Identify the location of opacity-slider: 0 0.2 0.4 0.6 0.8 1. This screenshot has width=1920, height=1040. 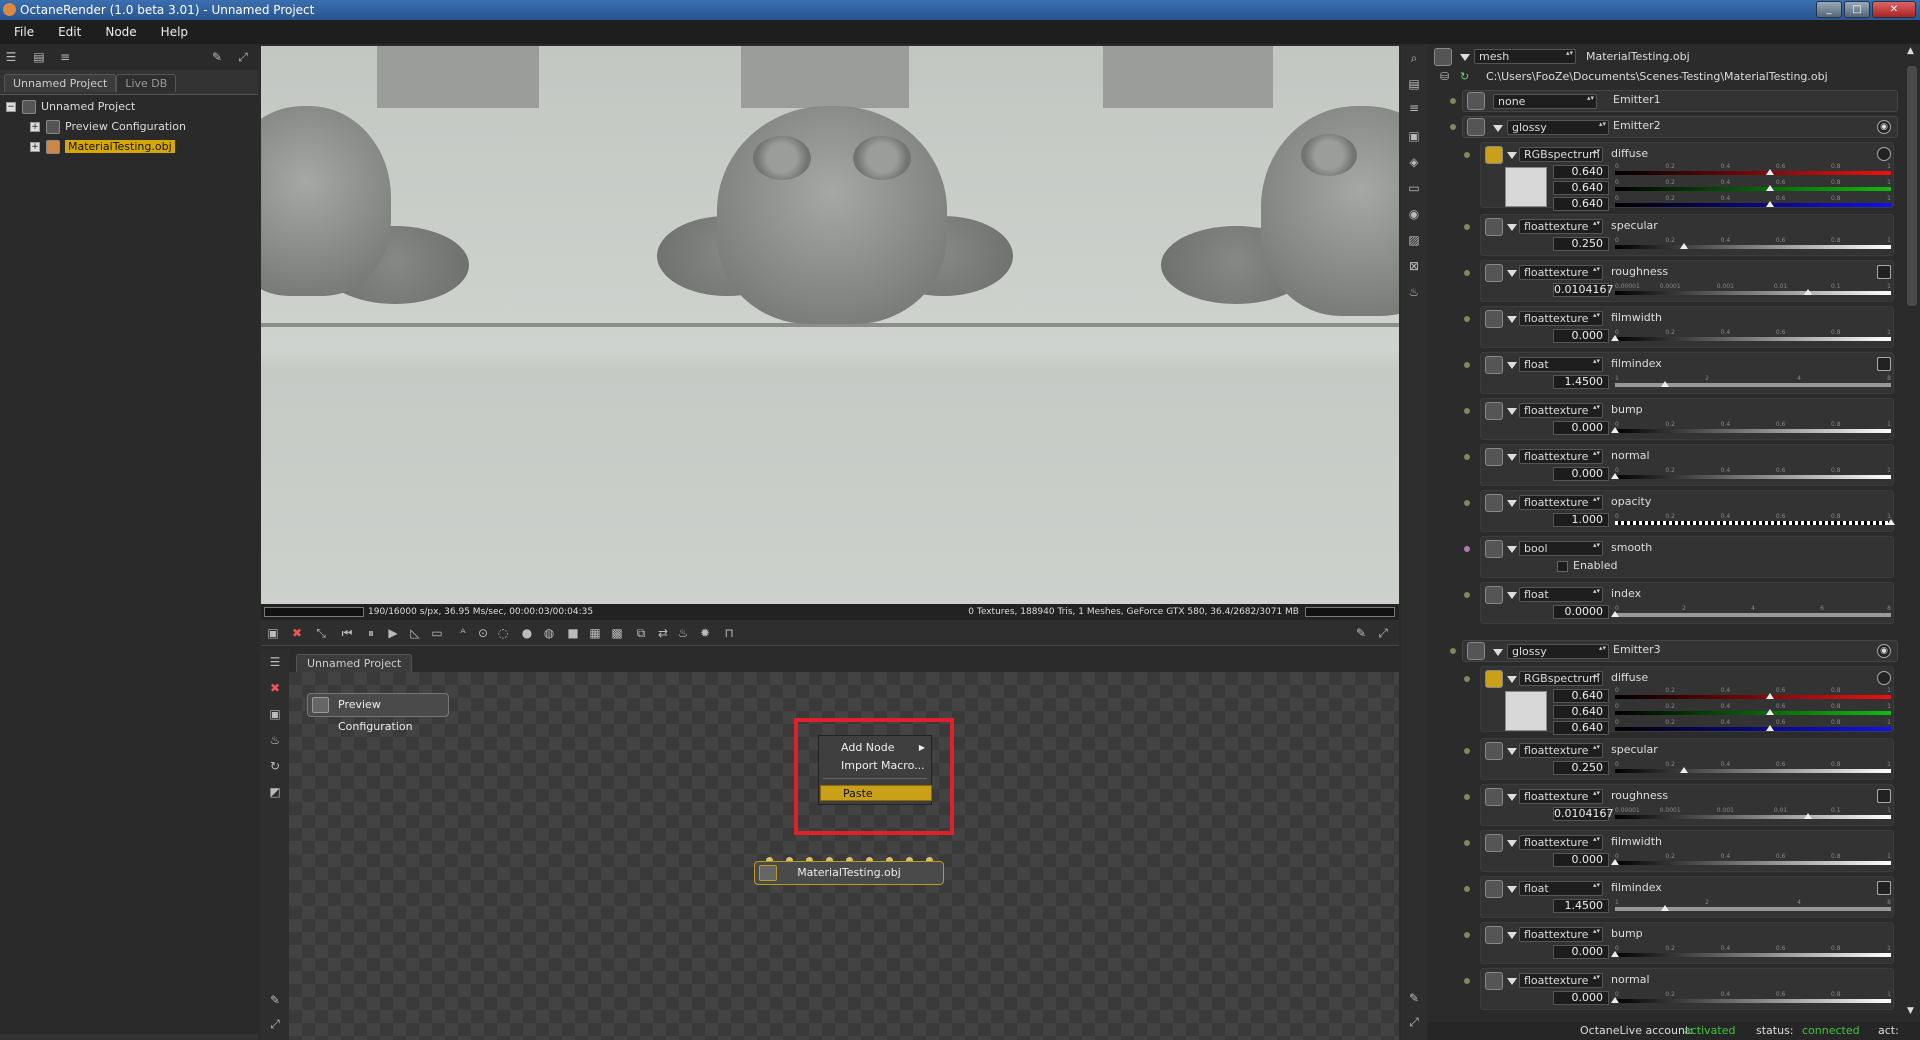
(1755, 520).